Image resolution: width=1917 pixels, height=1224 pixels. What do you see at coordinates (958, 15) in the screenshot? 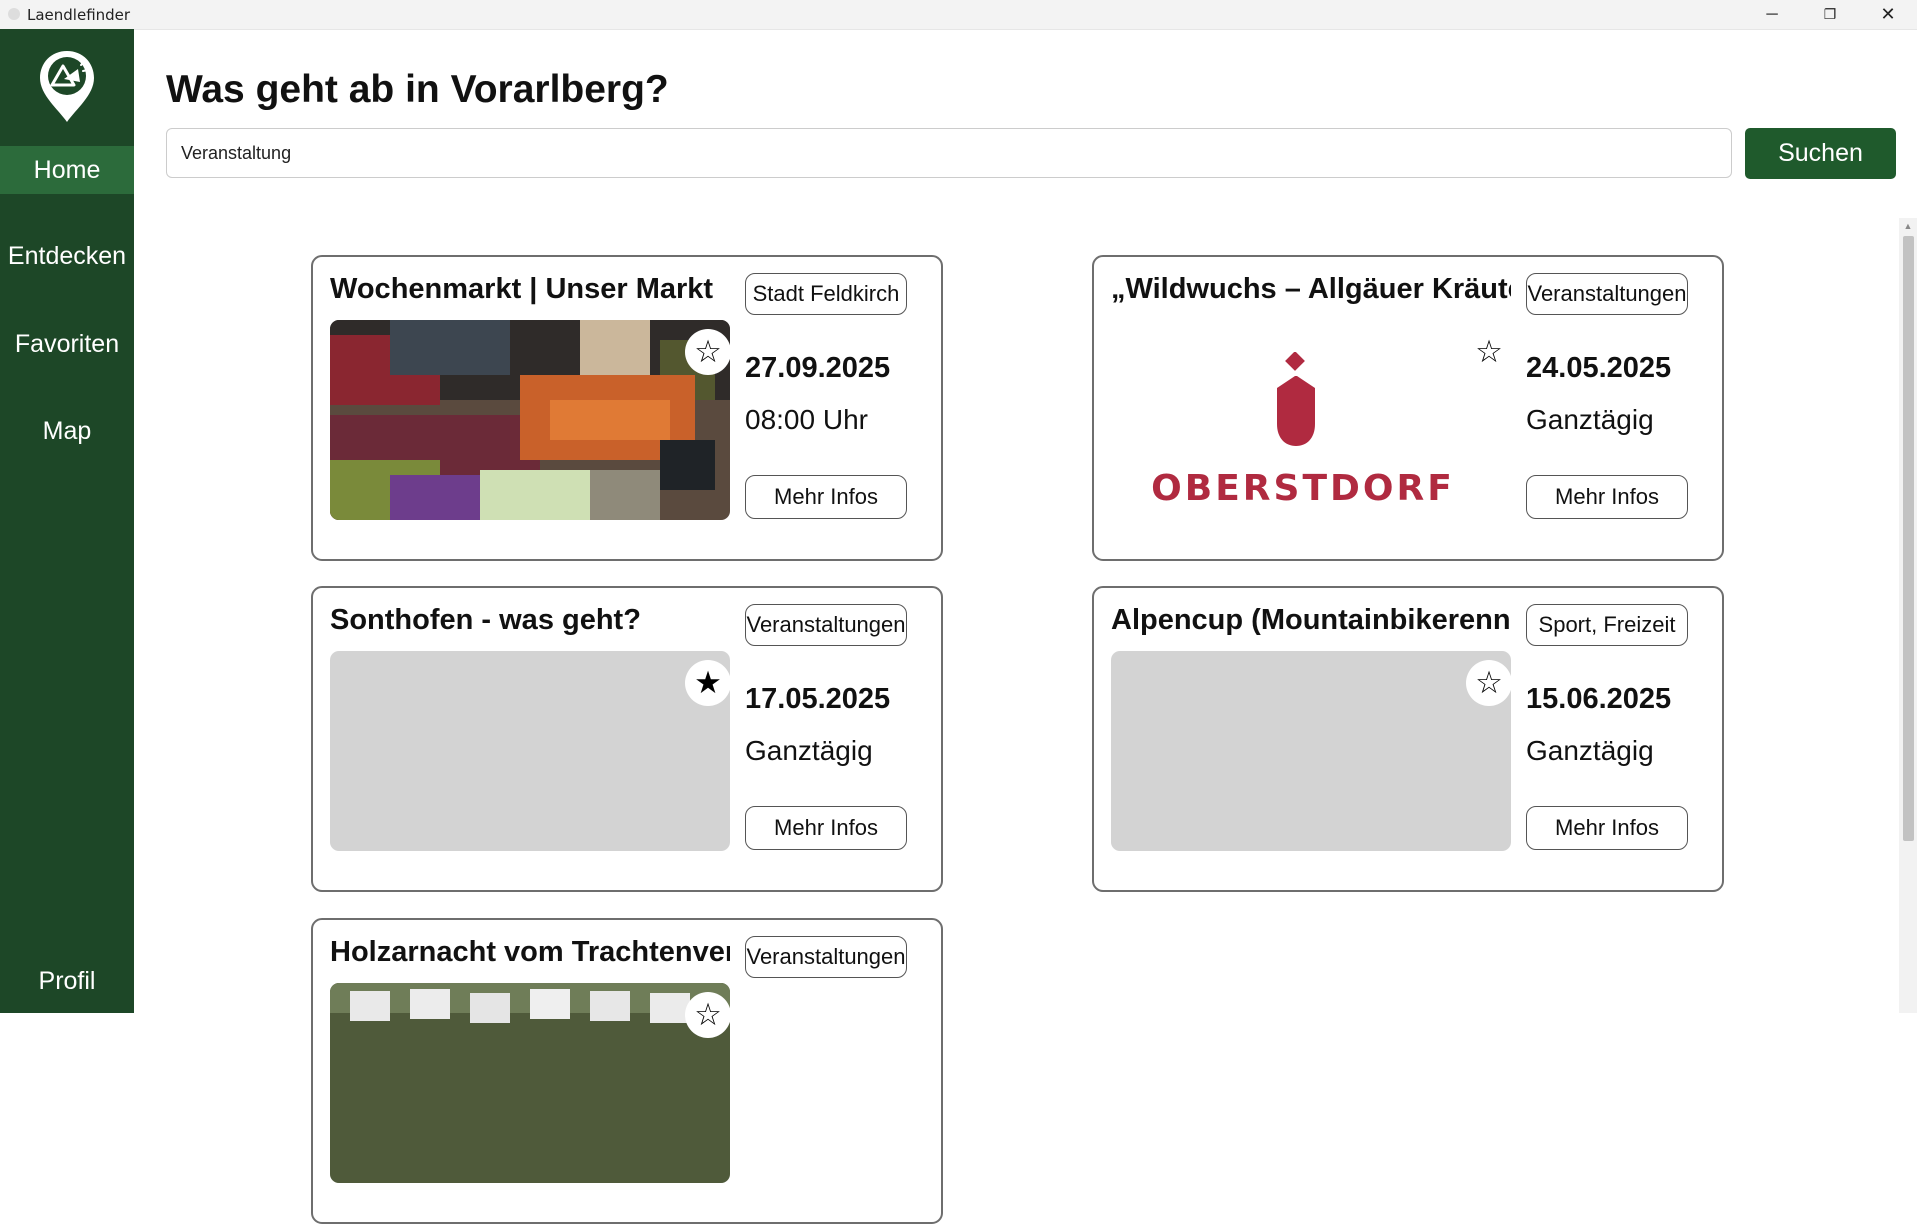
I see `title-bar: Laendlefinder ─ ❐ ✕` at bounding box center [958, 15].